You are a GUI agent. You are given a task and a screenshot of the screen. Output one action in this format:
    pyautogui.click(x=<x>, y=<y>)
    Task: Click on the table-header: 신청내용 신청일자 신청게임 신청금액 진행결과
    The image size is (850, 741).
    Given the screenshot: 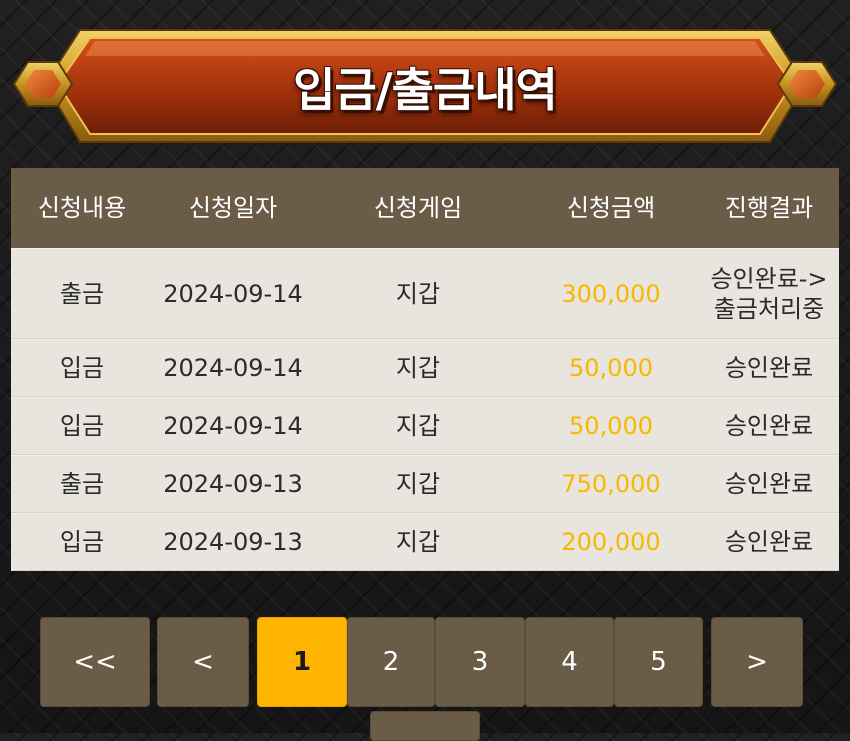 What is the action you would take?
    pyautogui.click(x=425, y=208)
    